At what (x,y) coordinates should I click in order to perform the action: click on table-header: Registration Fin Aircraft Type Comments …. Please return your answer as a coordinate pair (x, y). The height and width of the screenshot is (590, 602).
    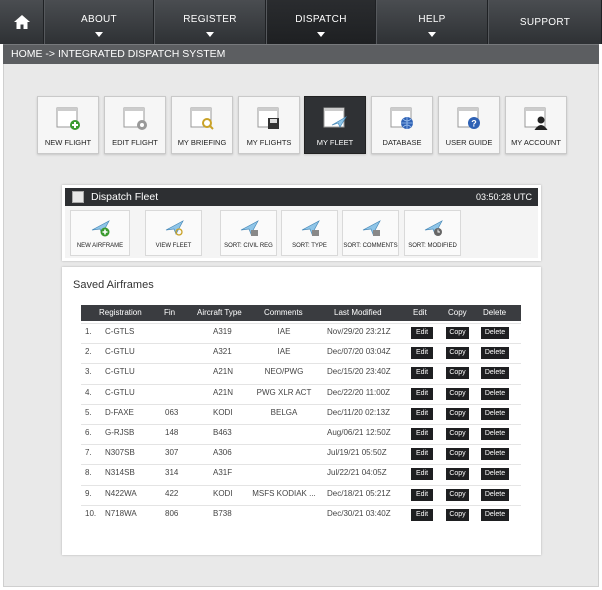
    Looking at the image, I should click on (301, 313).